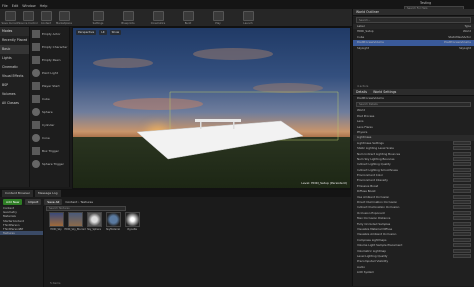  I want to click on asset-tile: Vignette, so click(132, 222).